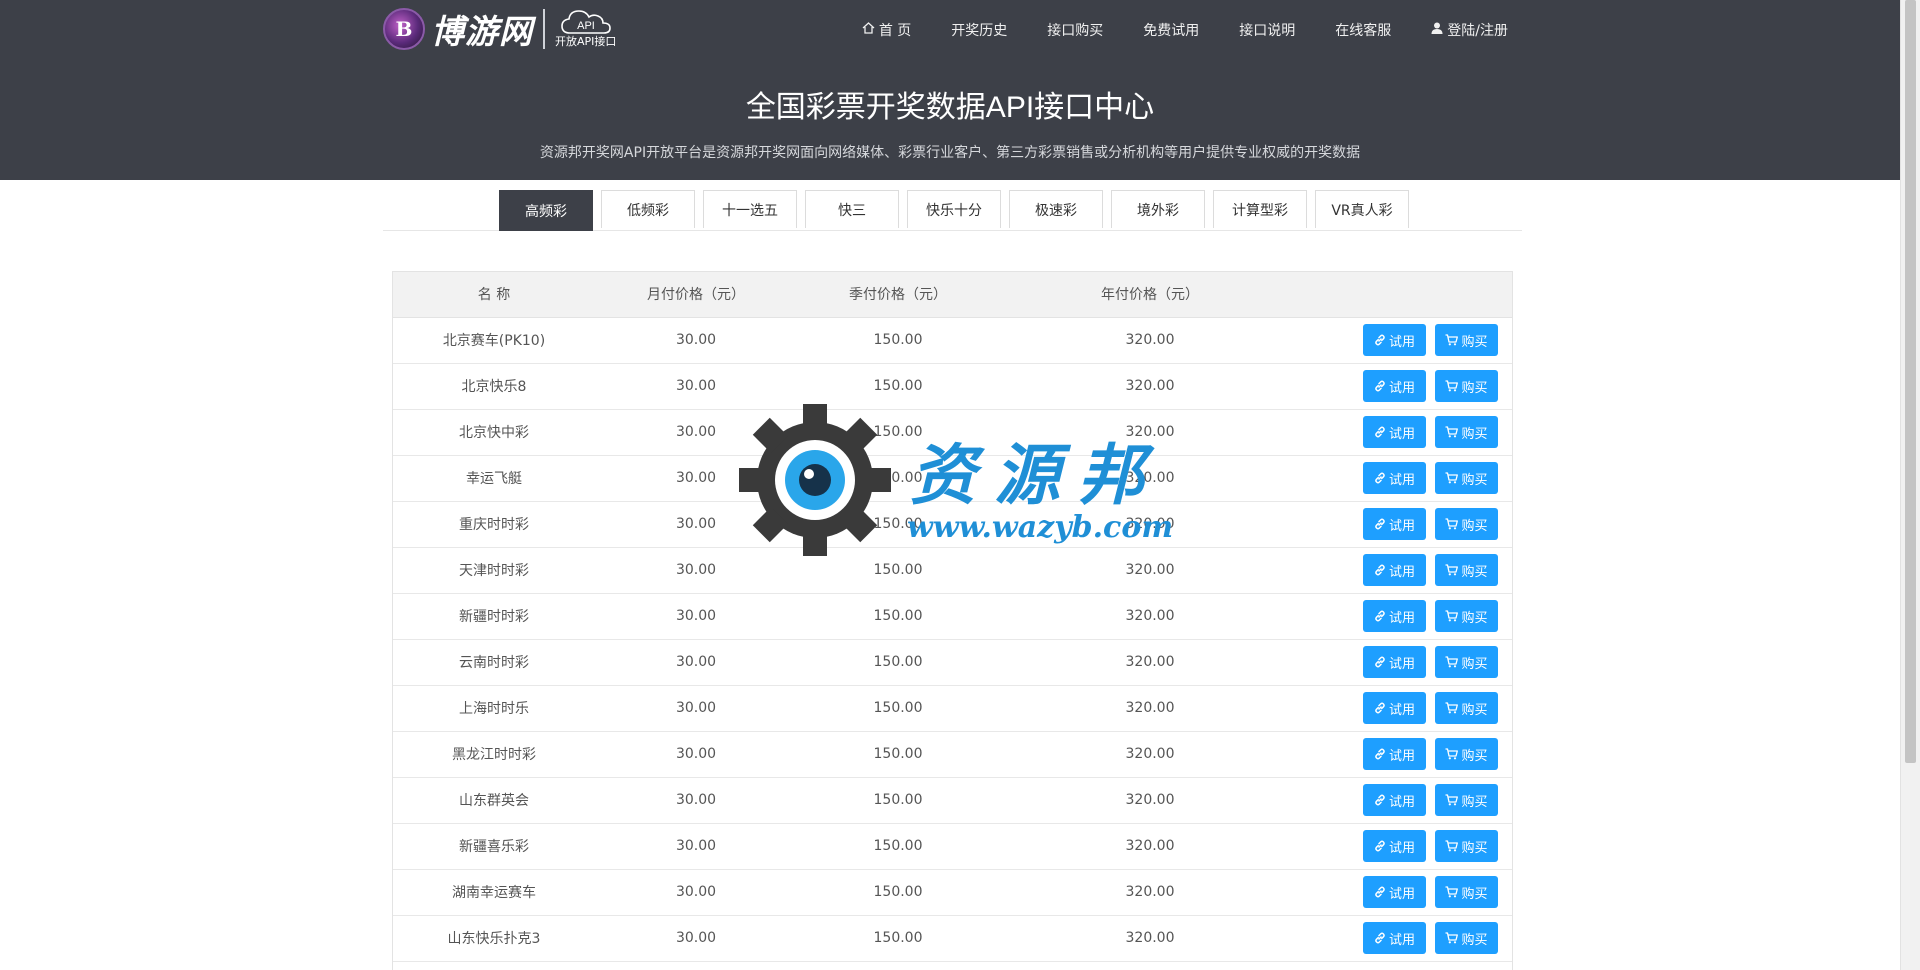  I want to click on vertical-scrollbar, so click(1910, 485).